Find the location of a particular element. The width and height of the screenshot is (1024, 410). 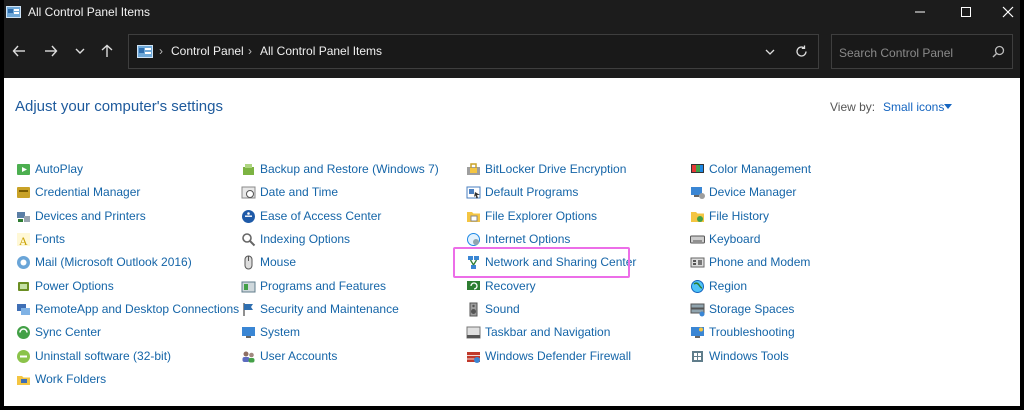

minimize-button is located at coordinates (920, 12).